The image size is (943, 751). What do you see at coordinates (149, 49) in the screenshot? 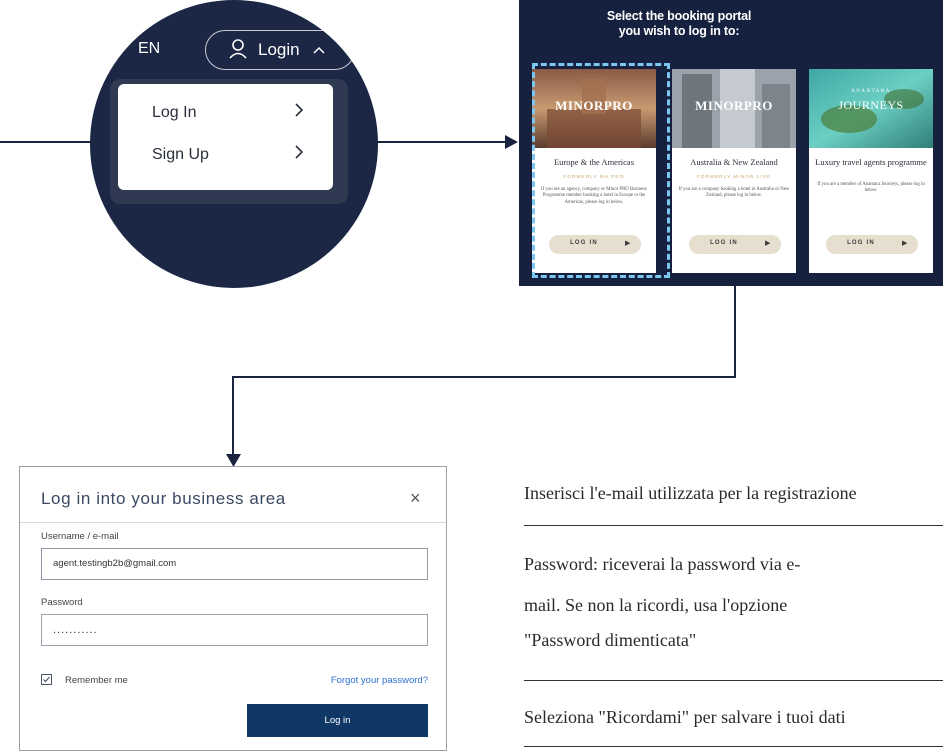
I see `language-selector: EN` at bounding box center [149, 49].